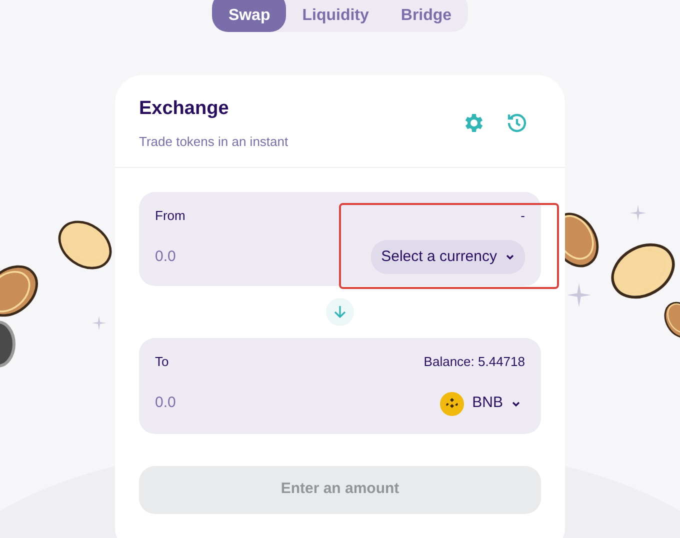 The height and width of the screenshot is (538, 680). I want to click on tab: Liquidity, so click(335, 16).